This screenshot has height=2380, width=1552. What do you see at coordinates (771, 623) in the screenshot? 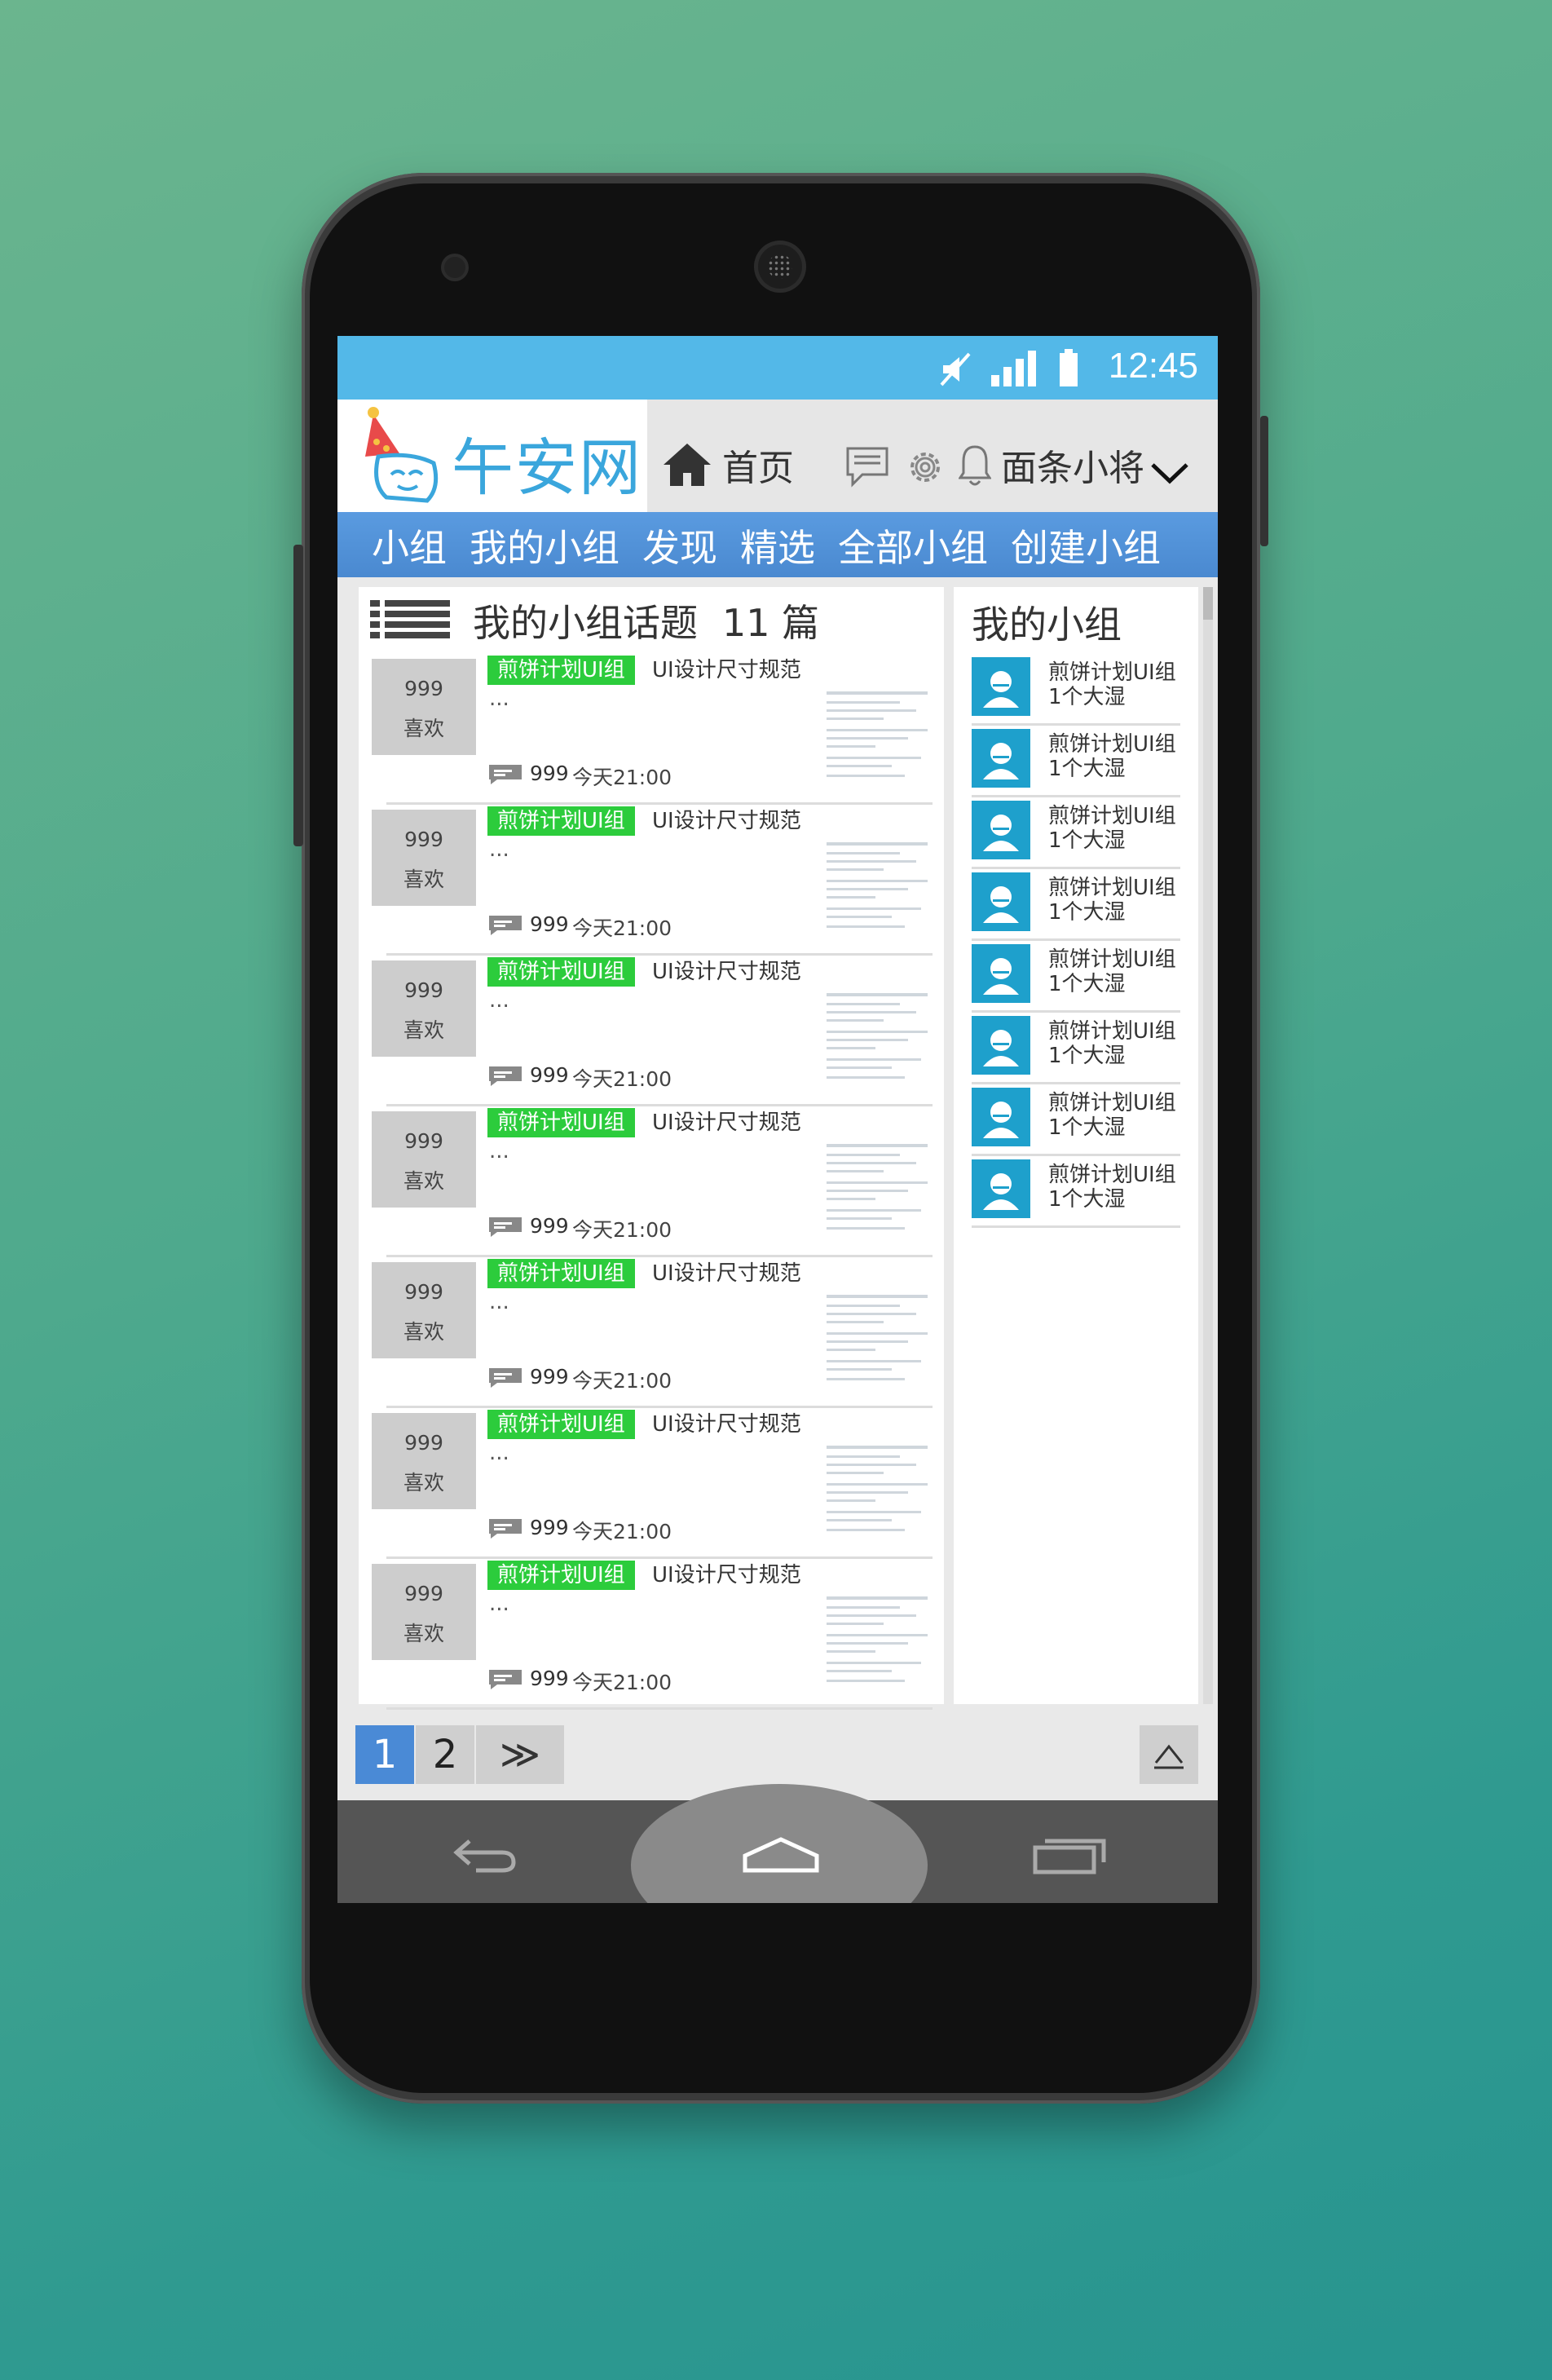
I see `topics-count: 11 篇` at bounding box center [771, 623].